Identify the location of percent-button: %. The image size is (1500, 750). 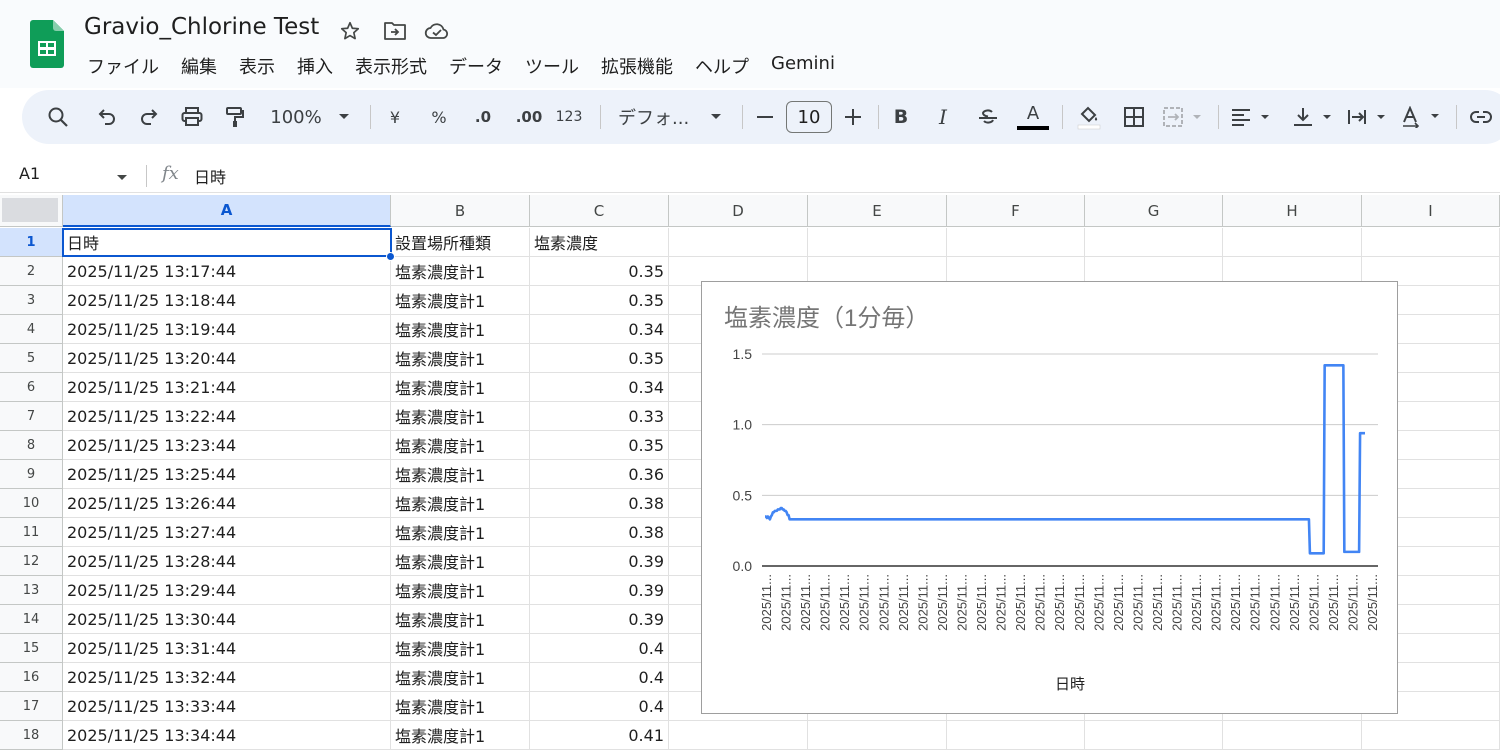
(439, 117).